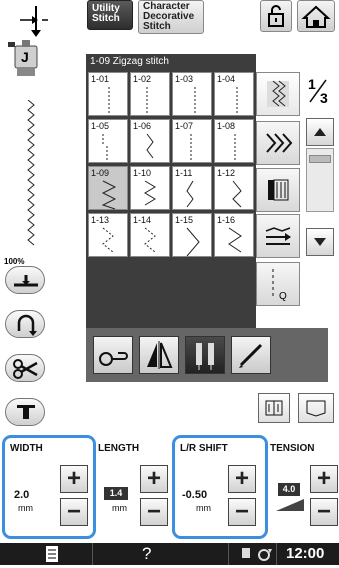 Image resolution: width=339 pixels, height=568 pixels. I want to click on help-button: ?, so click(146, 554).